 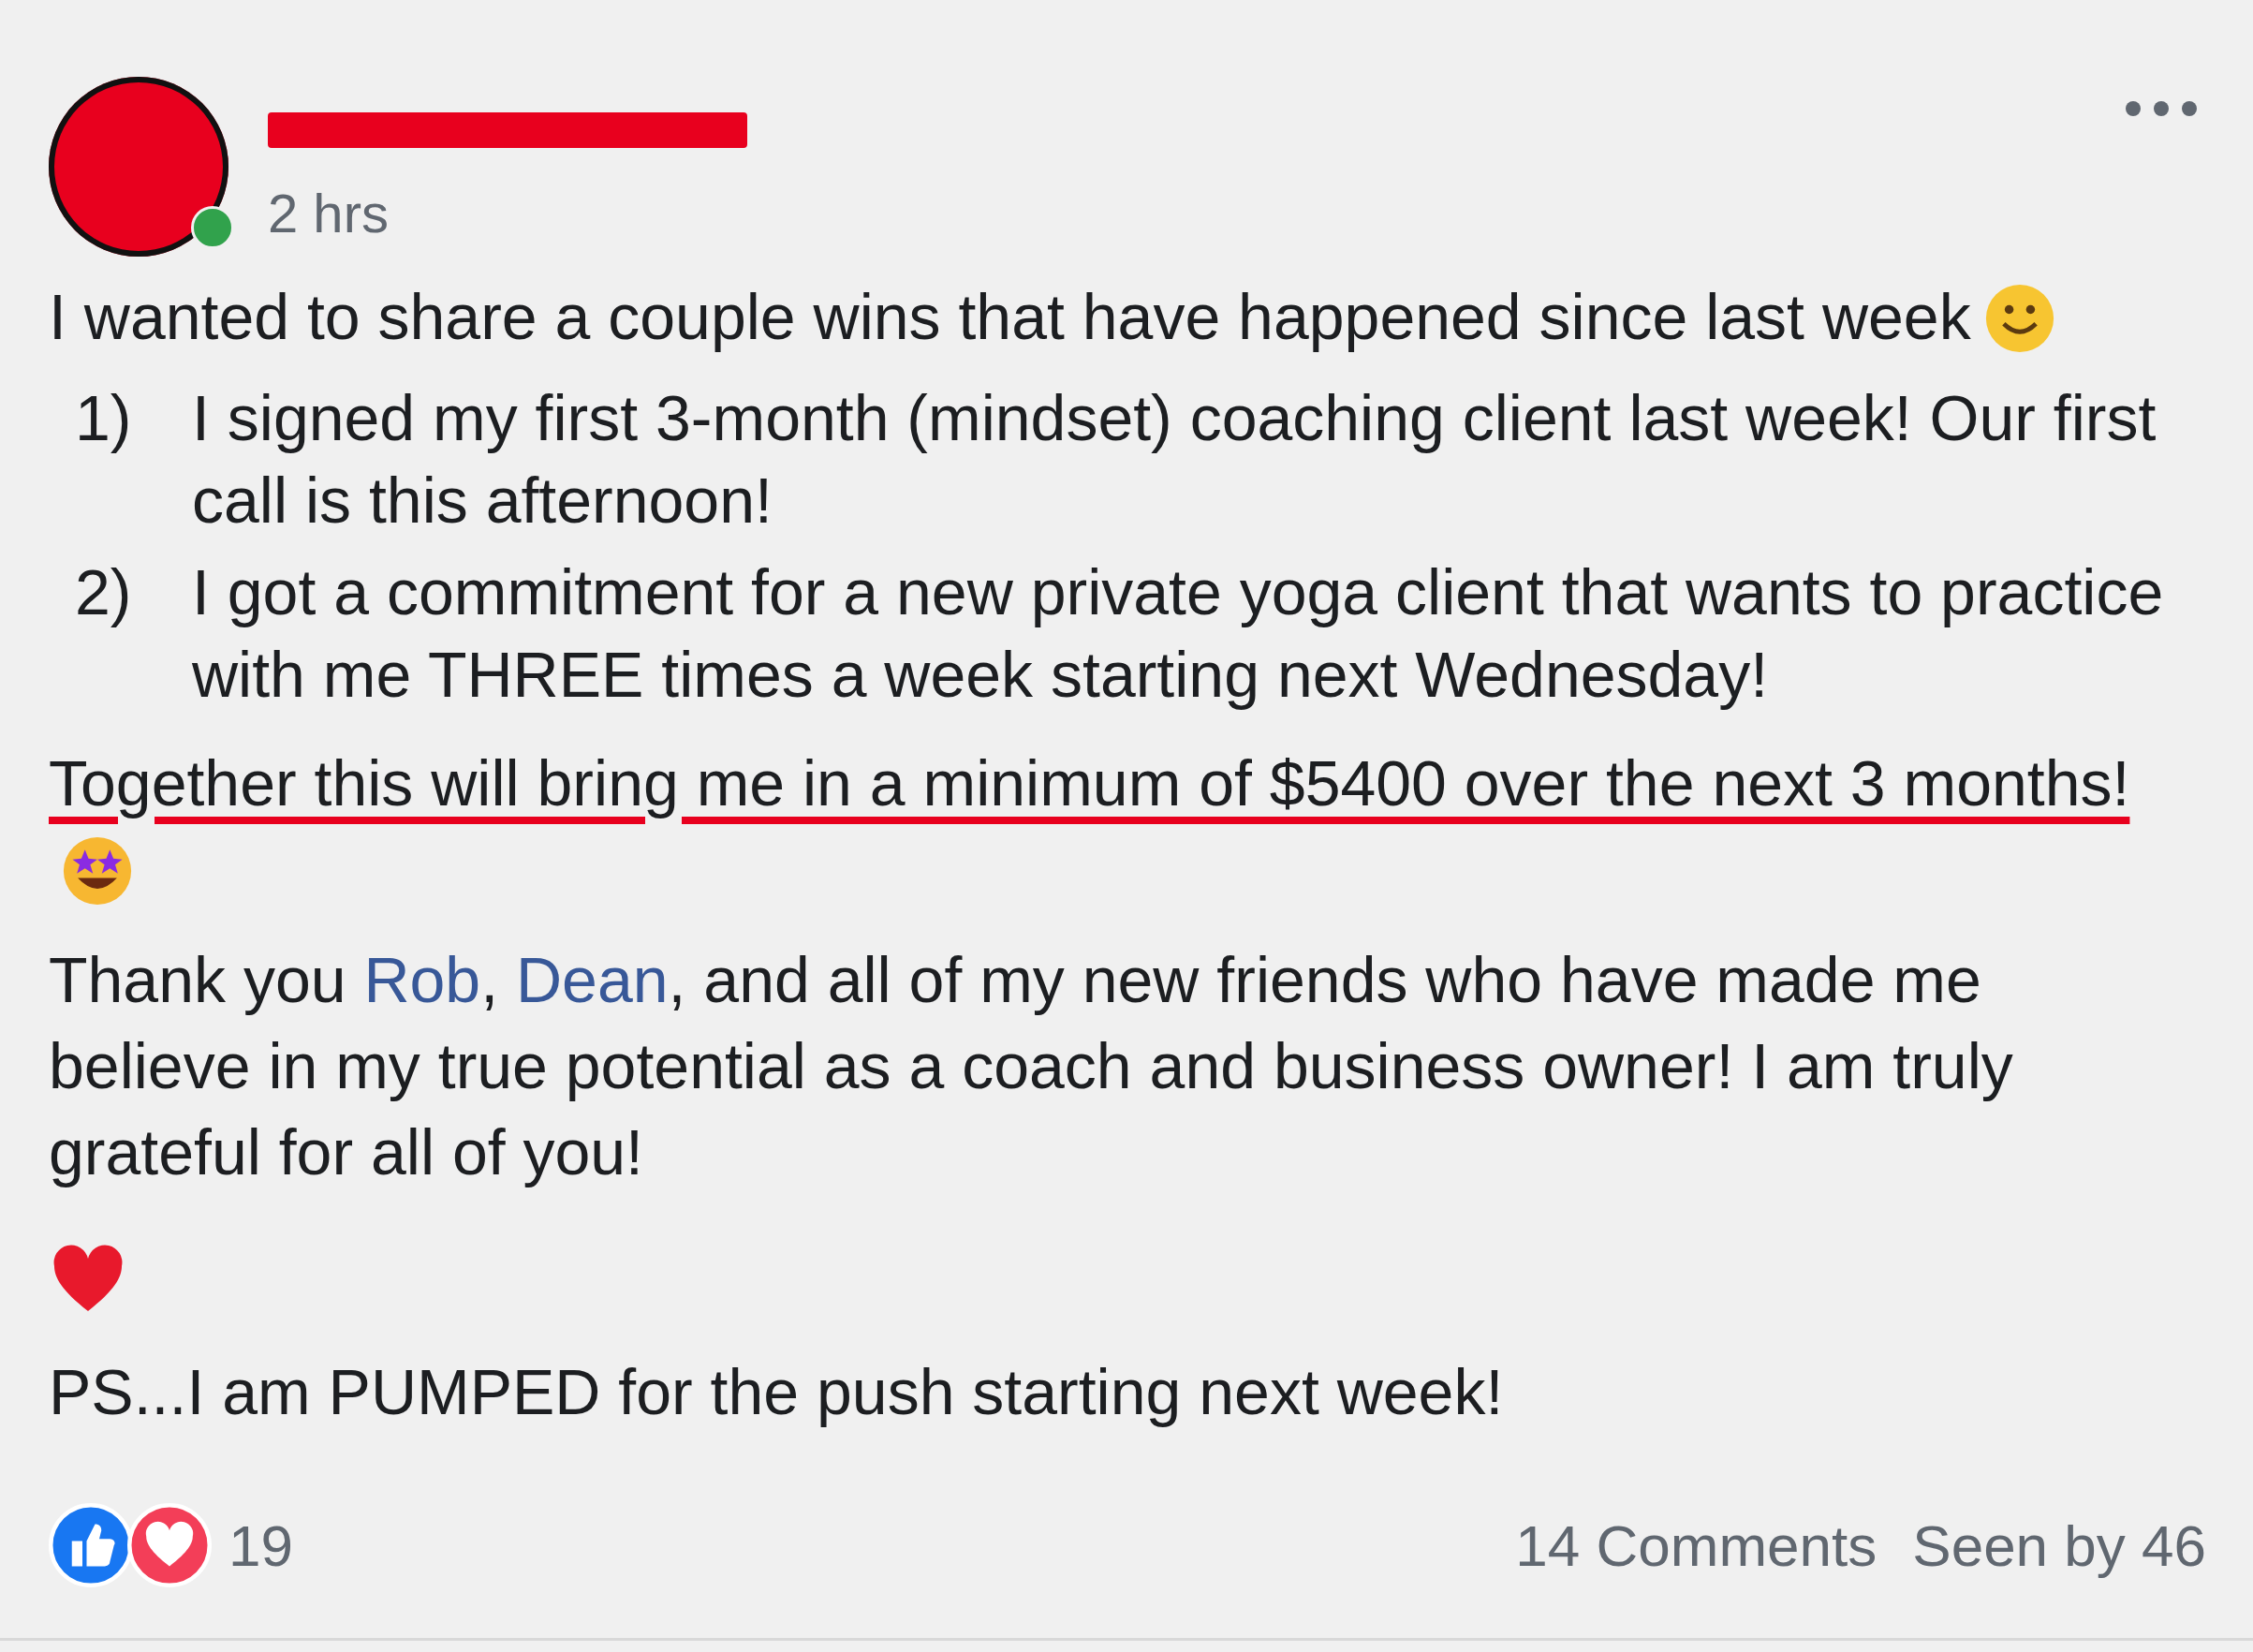 What do you see at coordinates (422, 980) in the screenshot?
I see `mention-link: Rob` at bounding box center [422, 980].